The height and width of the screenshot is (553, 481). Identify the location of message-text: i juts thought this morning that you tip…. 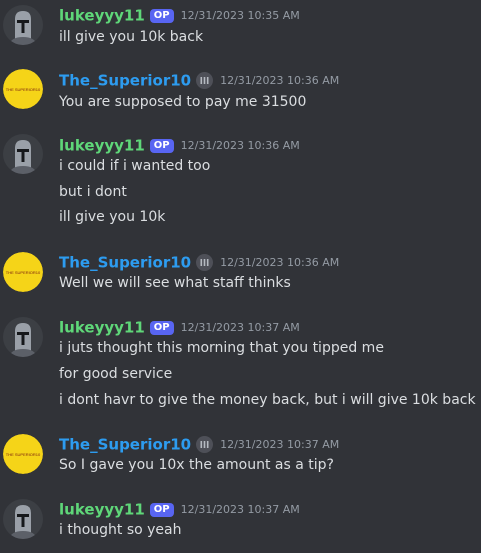
(221, 348).